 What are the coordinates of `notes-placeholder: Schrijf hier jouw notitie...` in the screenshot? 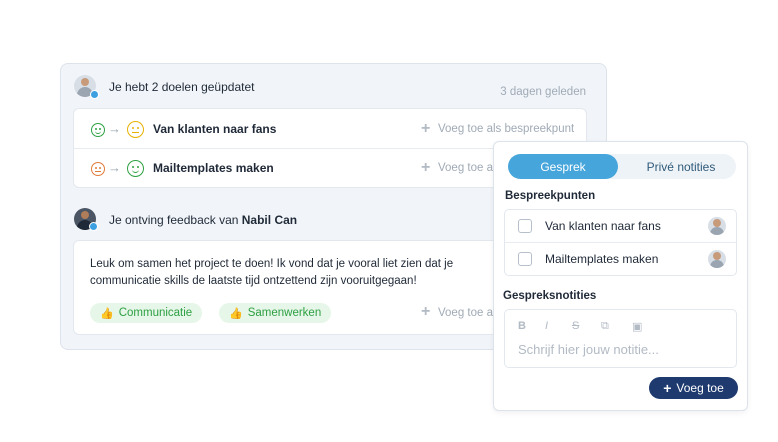 It's located at (588, 349).